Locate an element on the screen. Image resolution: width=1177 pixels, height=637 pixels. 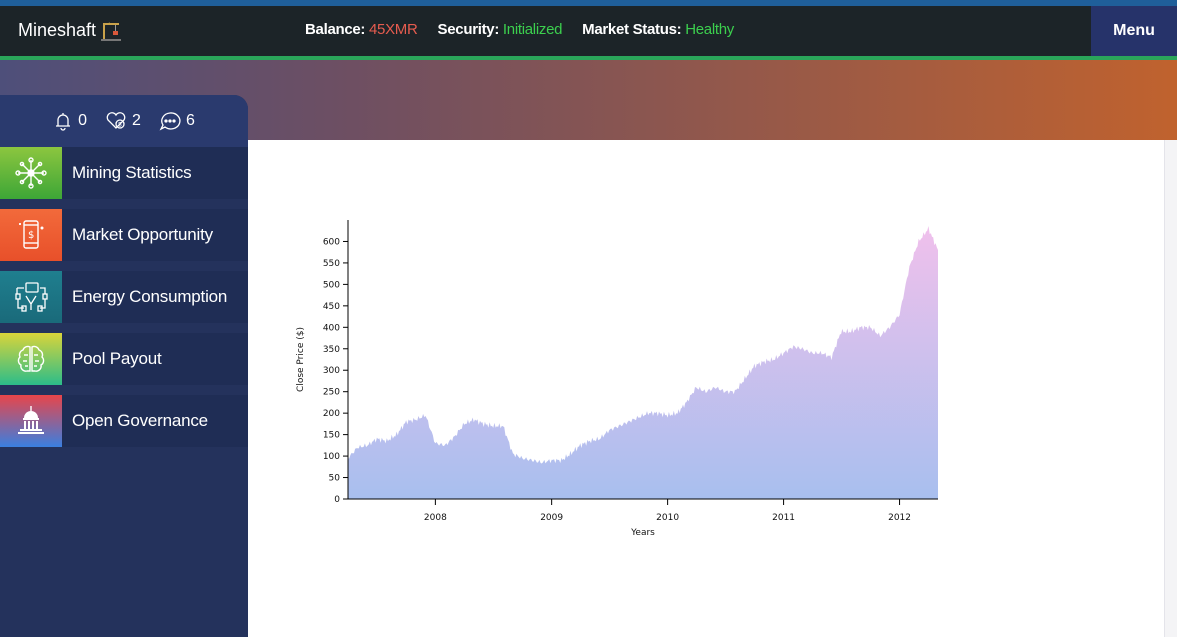
y-tick-label: 400 is located at coordinates (331, 328).